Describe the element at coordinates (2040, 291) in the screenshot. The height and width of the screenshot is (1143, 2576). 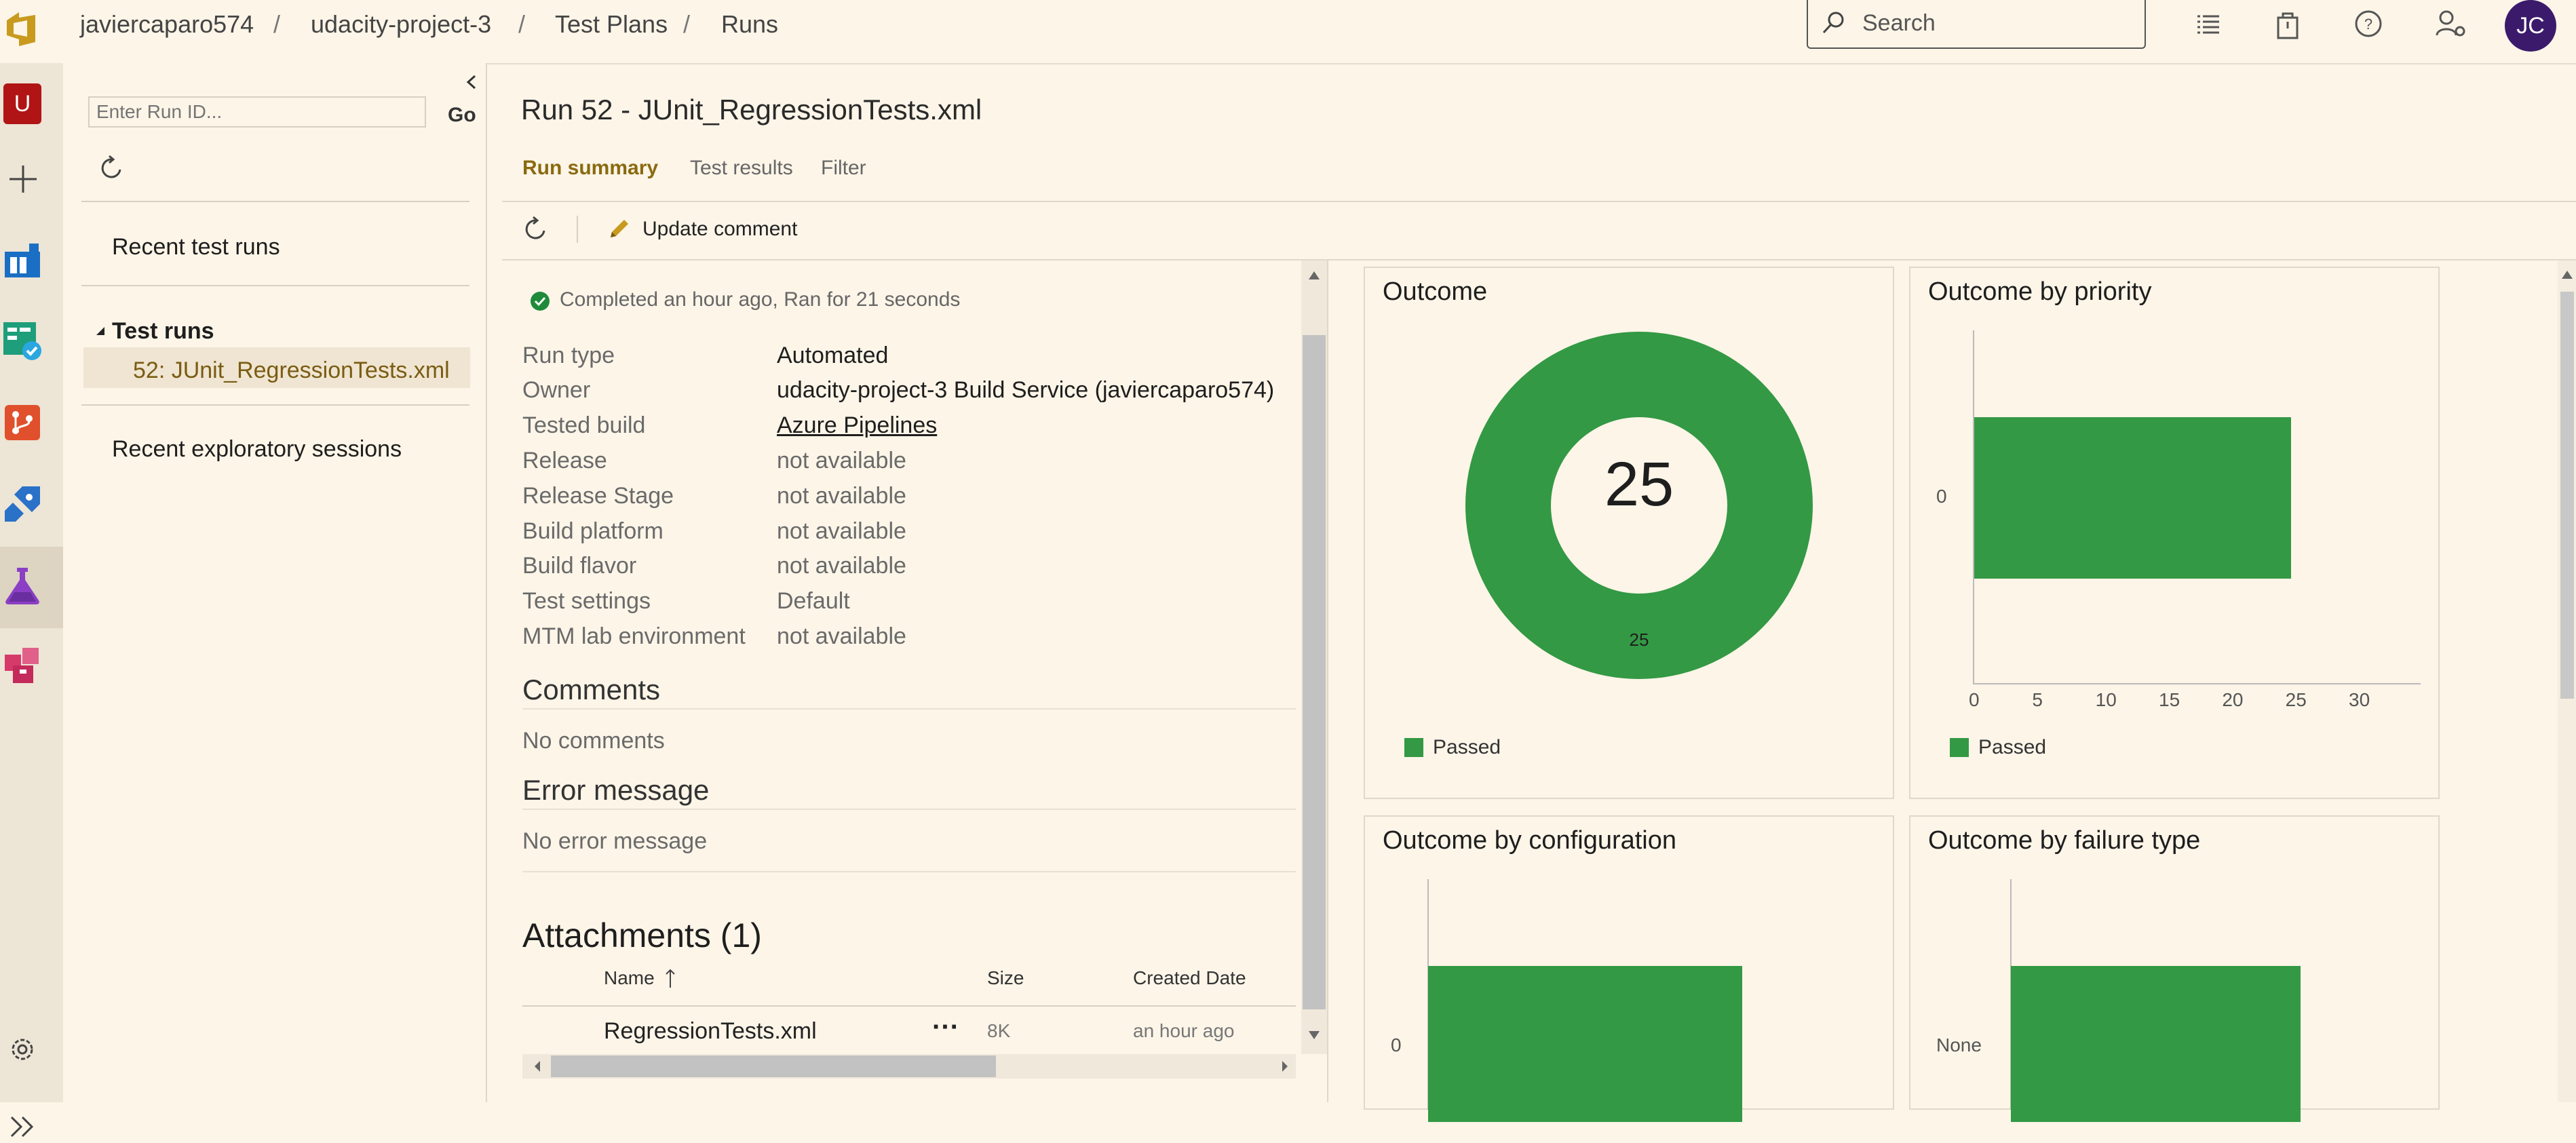
I see `chart-title: Outcome by priority` at that location.